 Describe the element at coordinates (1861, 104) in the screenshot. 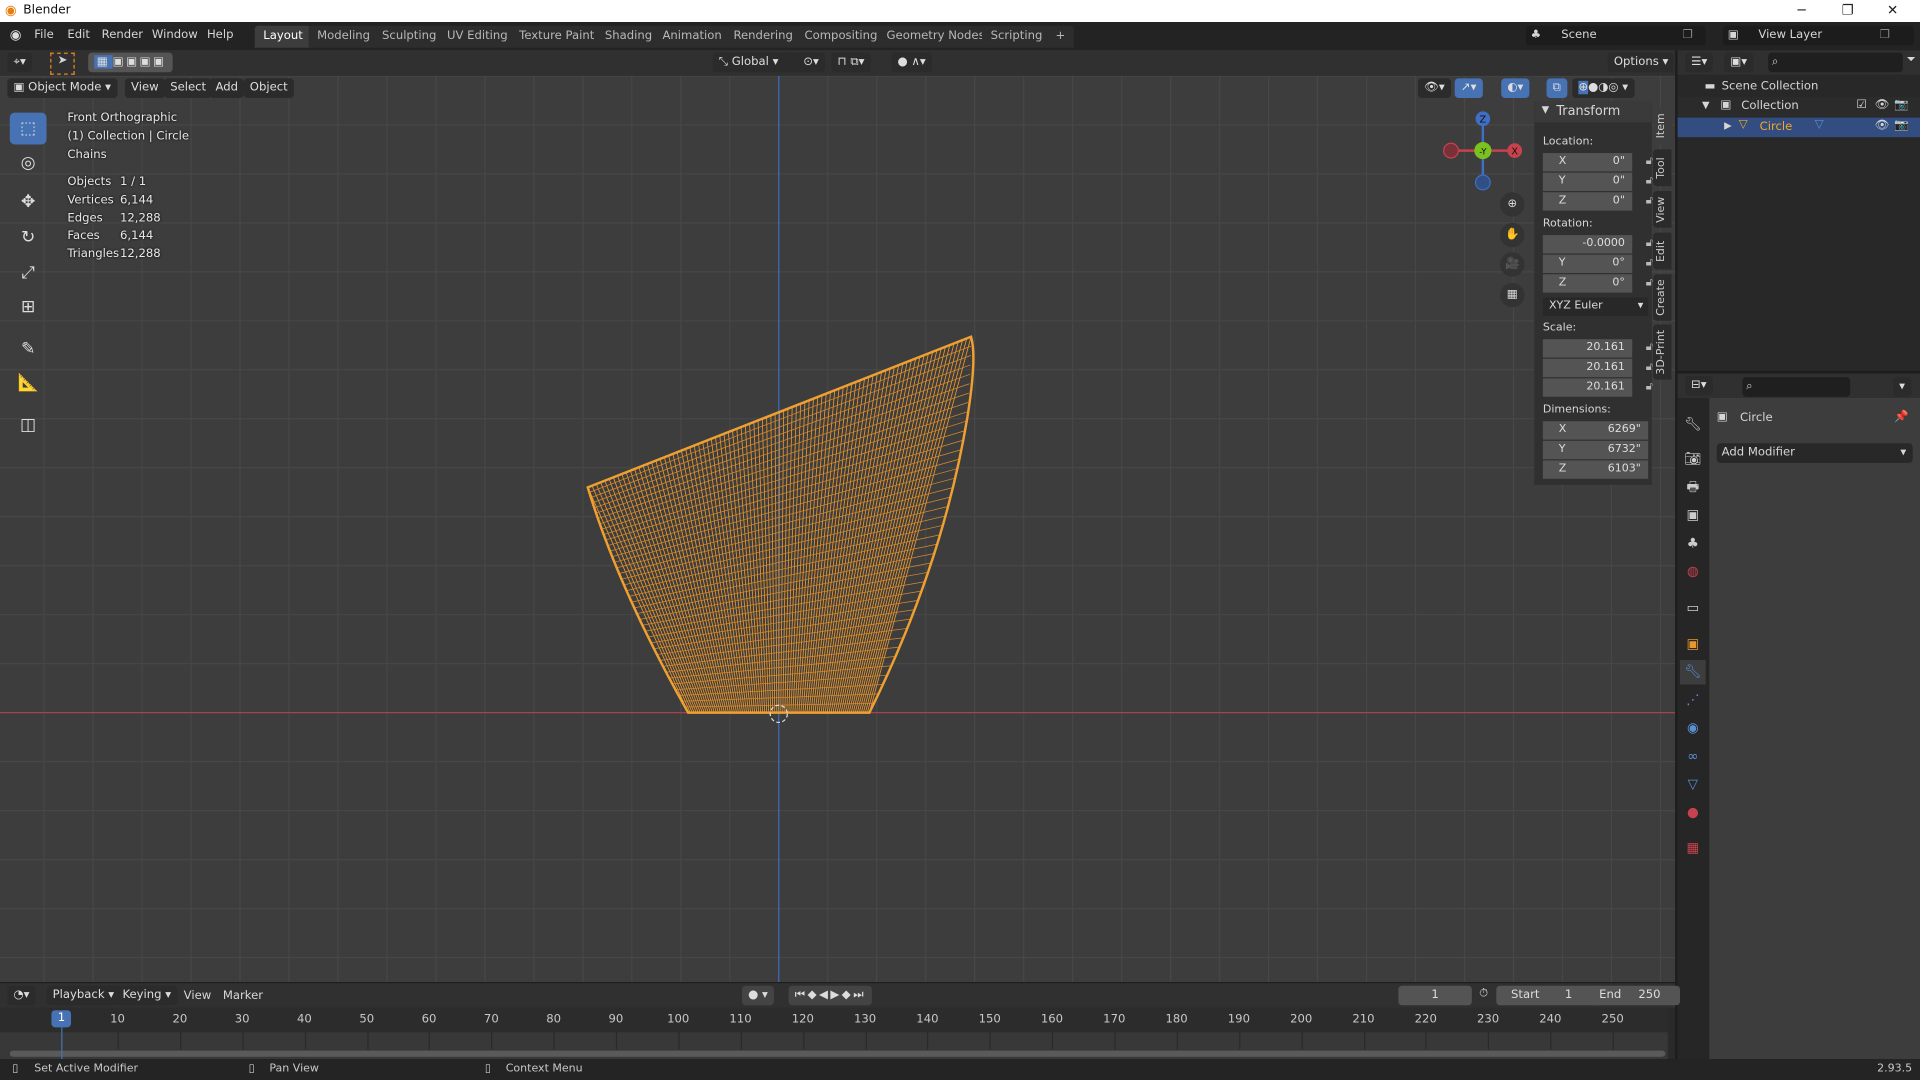

I see `exclude-checkbox: ☑` at that location.